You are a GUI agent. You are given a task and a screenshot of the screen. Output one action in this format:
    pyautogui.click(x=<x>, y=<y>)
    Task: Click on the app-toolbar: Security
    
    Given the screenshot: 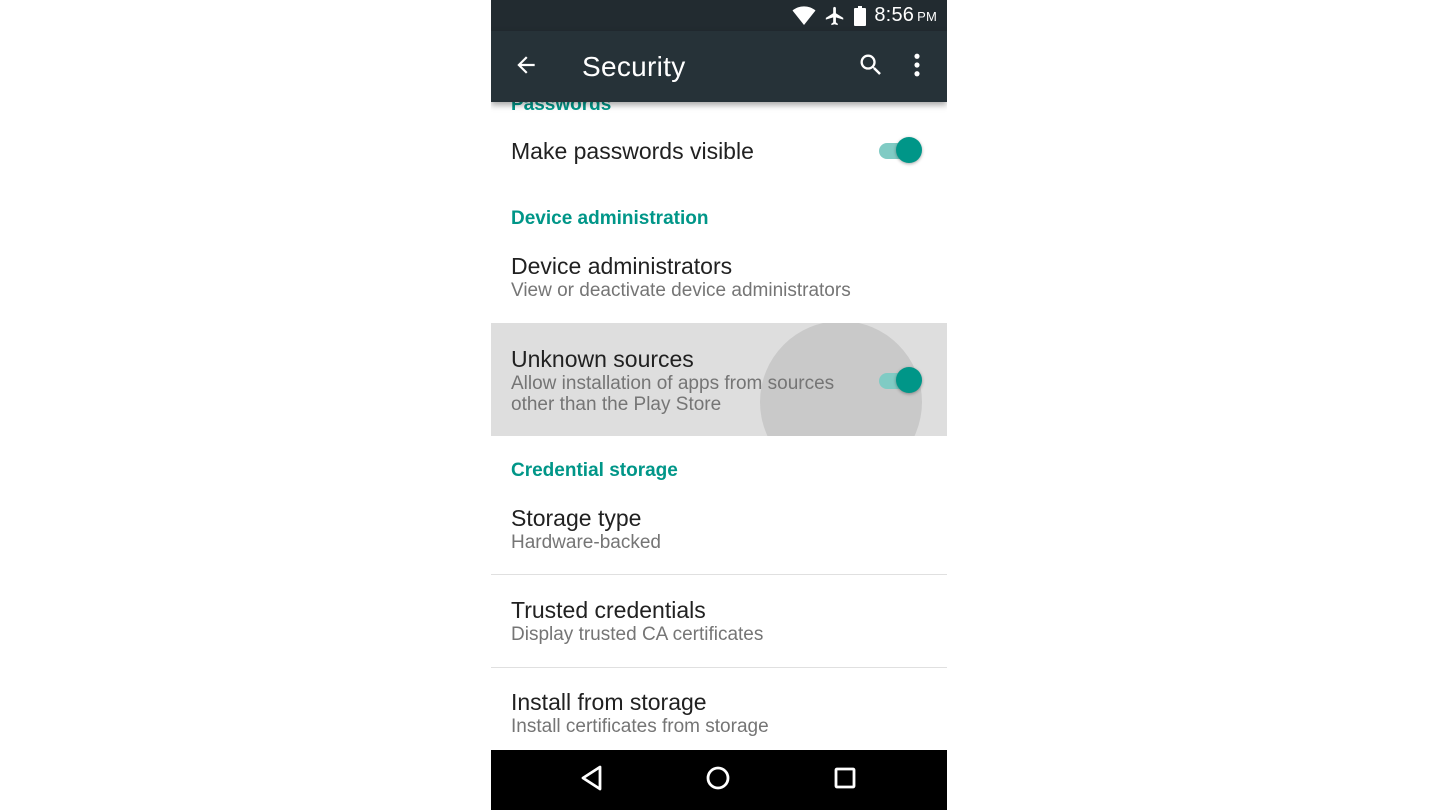 What is the action you would take?
    pyautogui.click(x=719, y=66)
    